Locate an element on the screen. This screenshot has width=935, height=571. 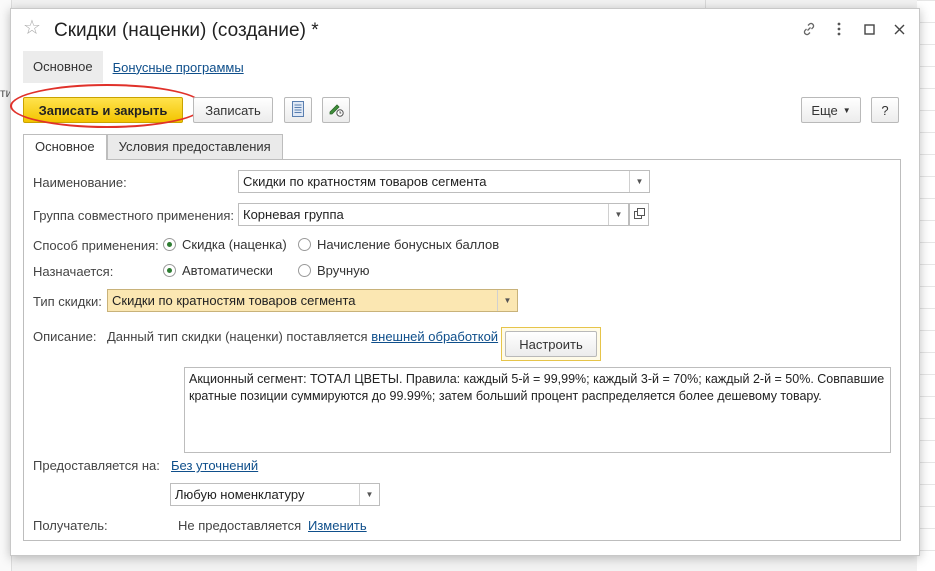
assign-option-auto: Автоматически is located at coordinates (218, 270).